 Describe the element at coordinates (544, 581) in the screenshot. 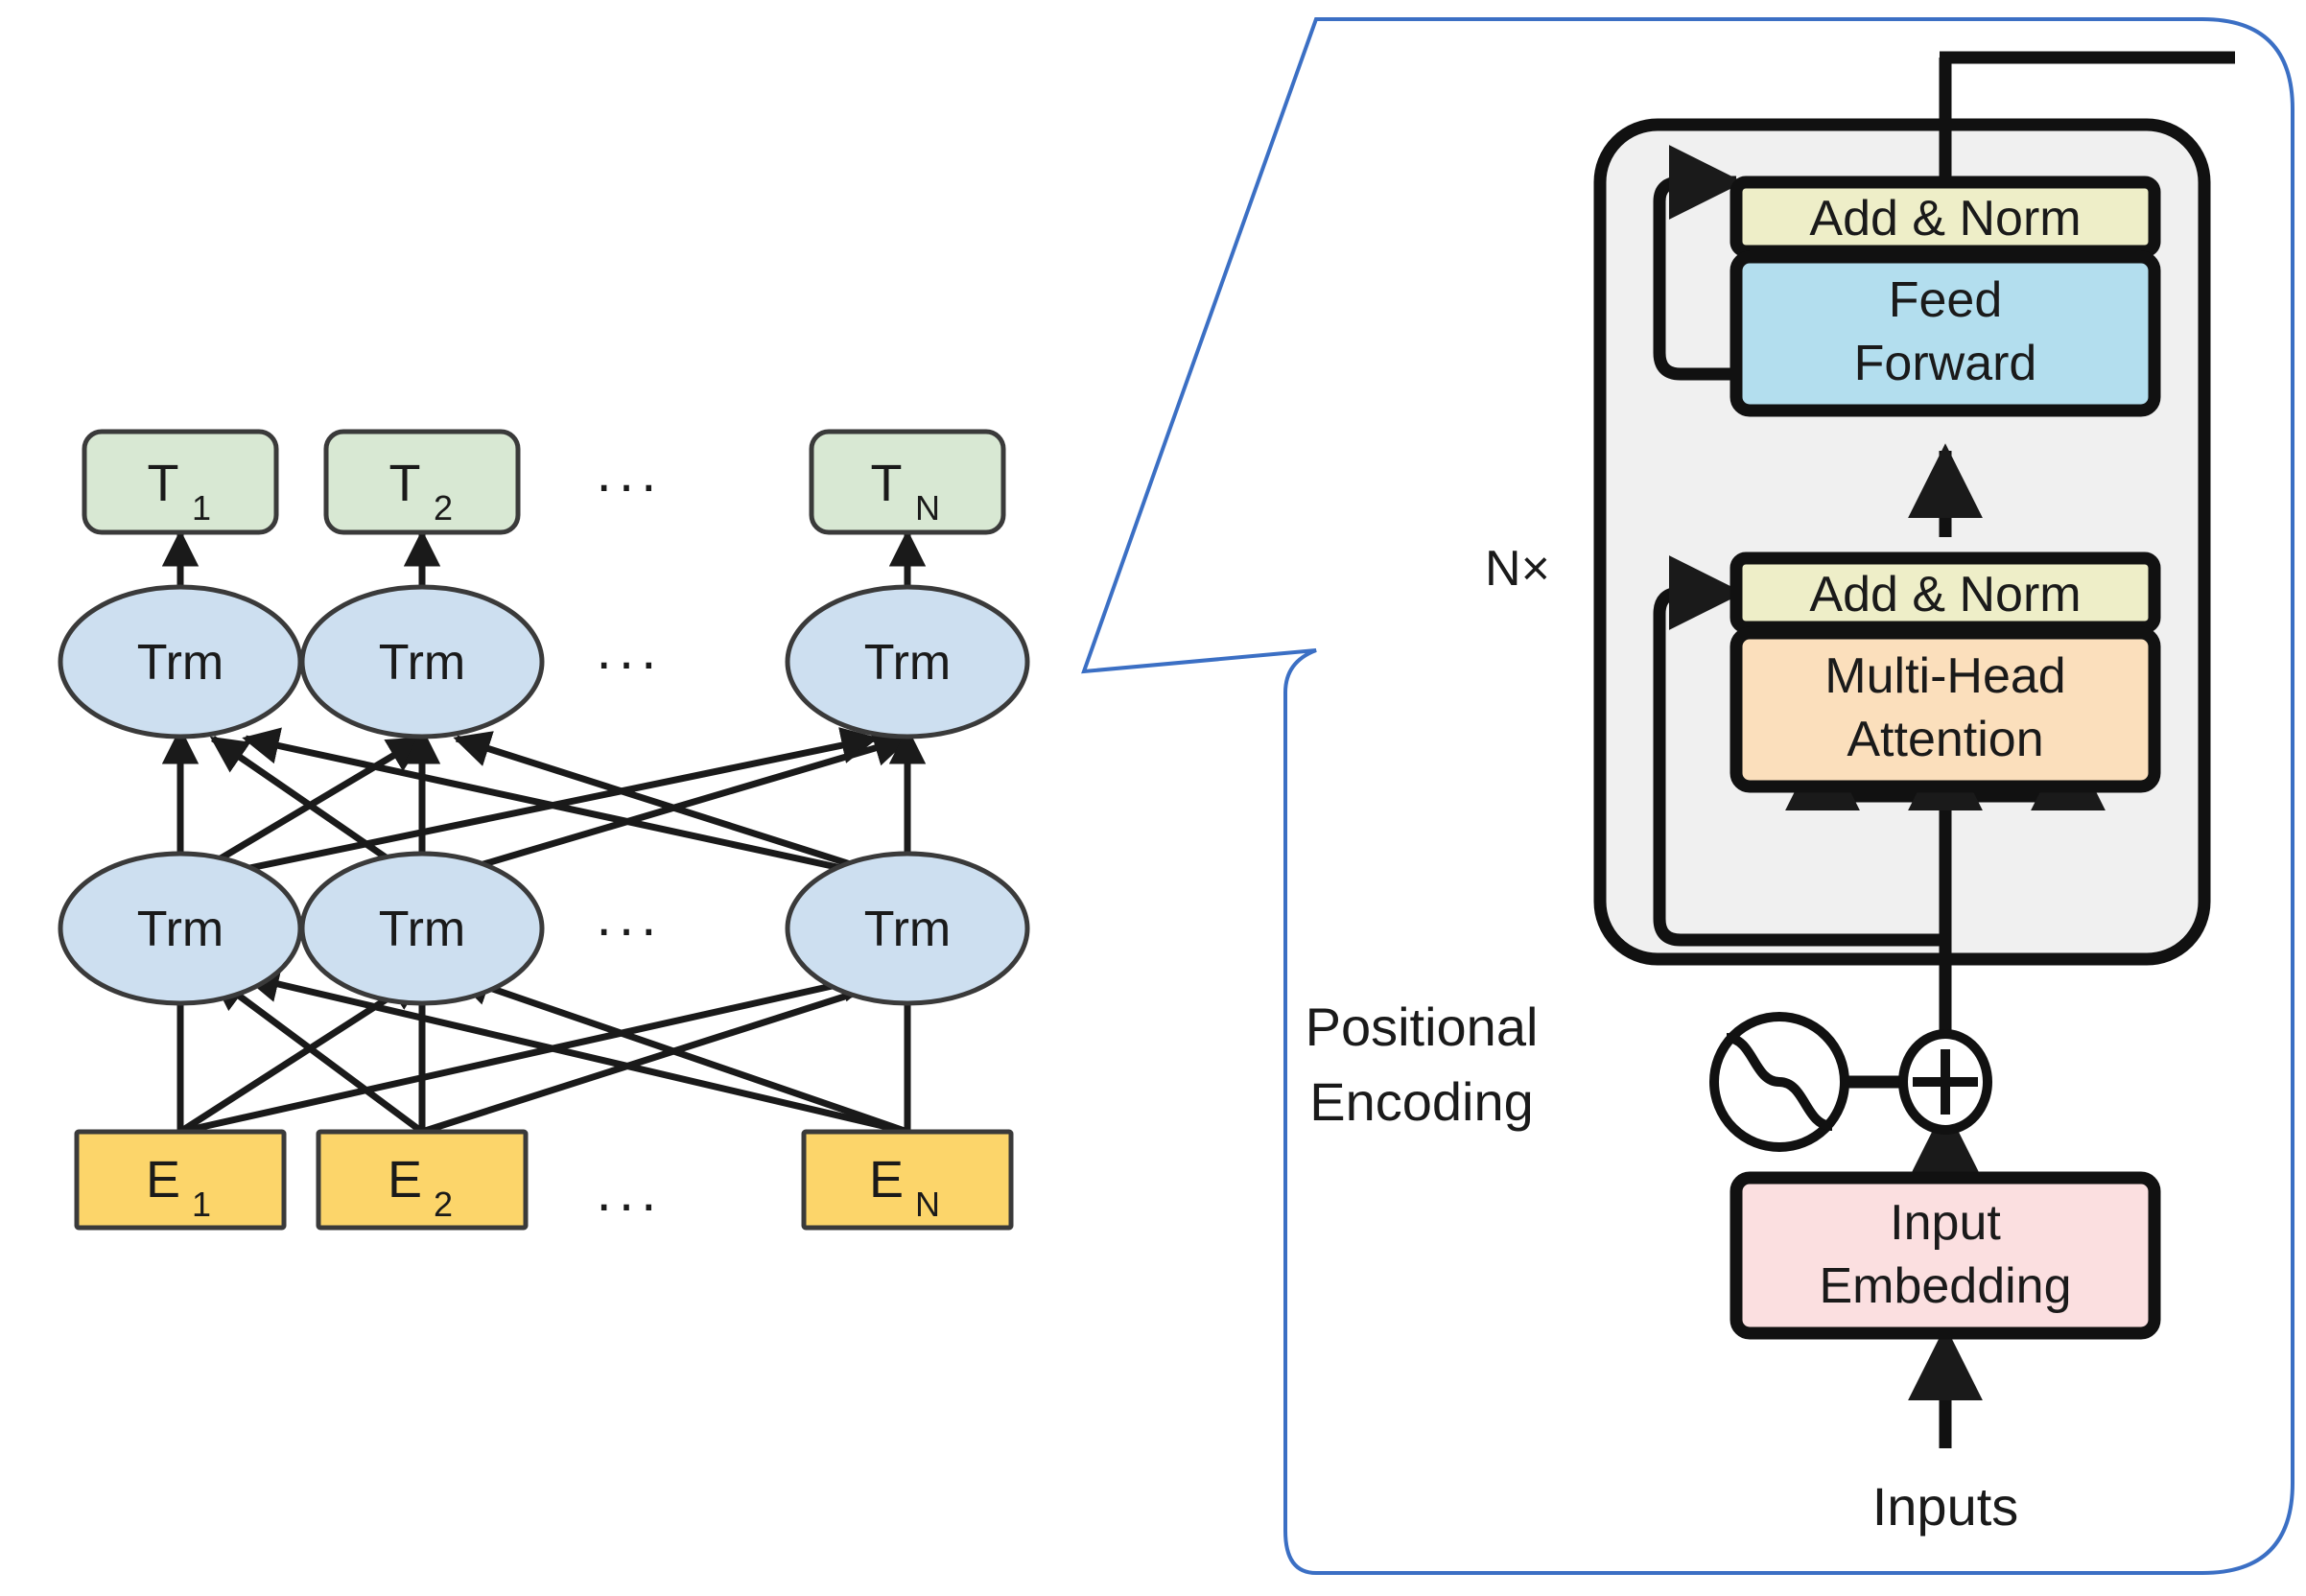

I see `edges-upper-trm-to-outputs` at that location.